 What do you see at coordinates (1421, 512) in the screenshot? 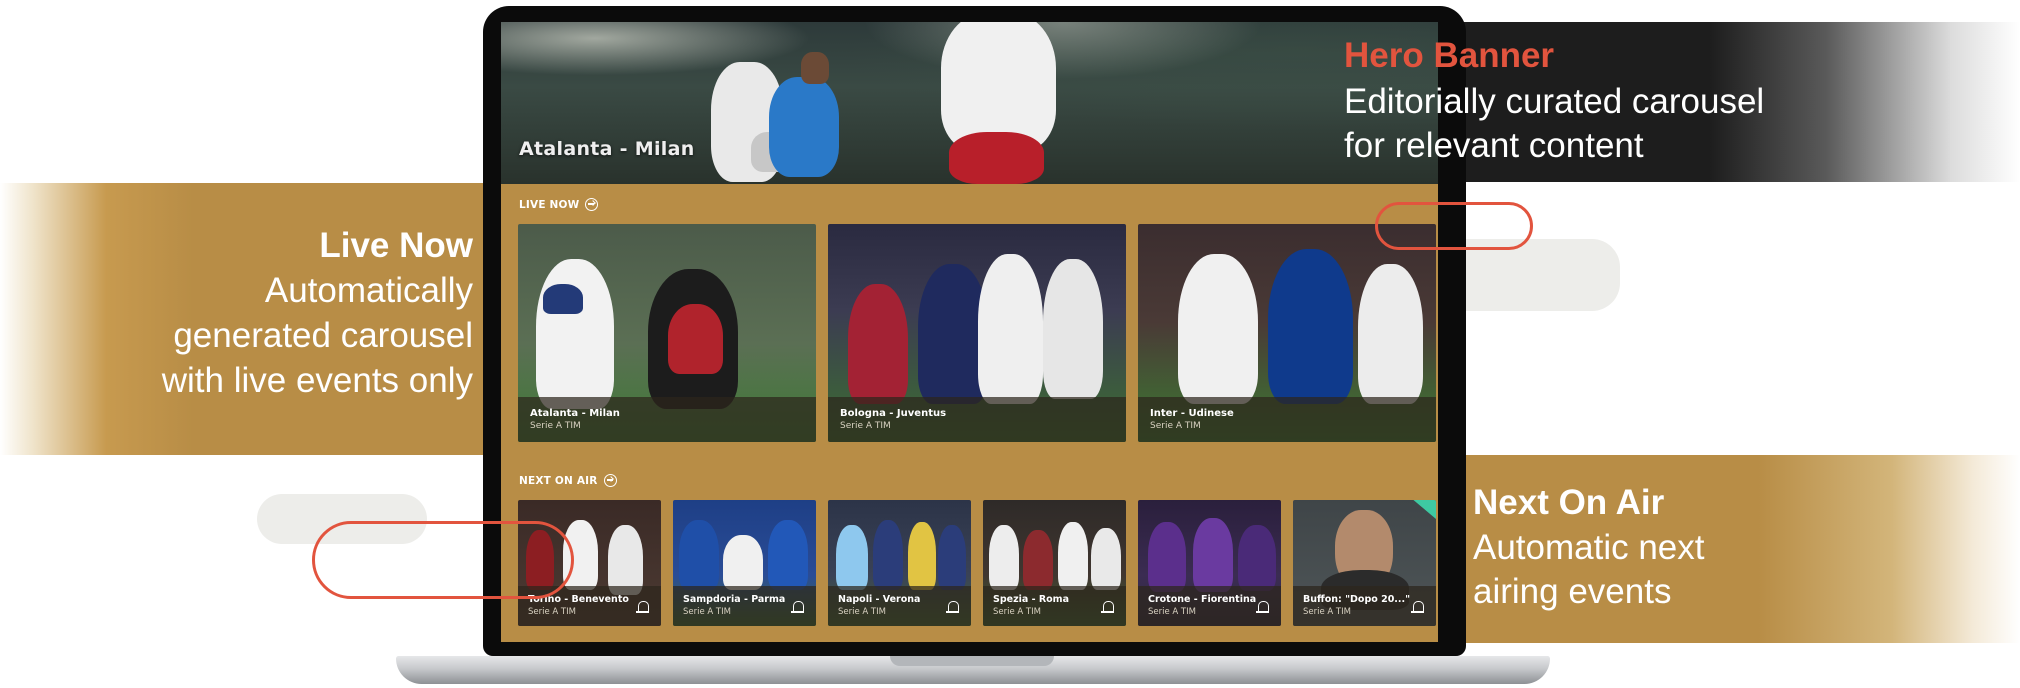
I see `corner-ribbon` at bounding box center [1421, 512].